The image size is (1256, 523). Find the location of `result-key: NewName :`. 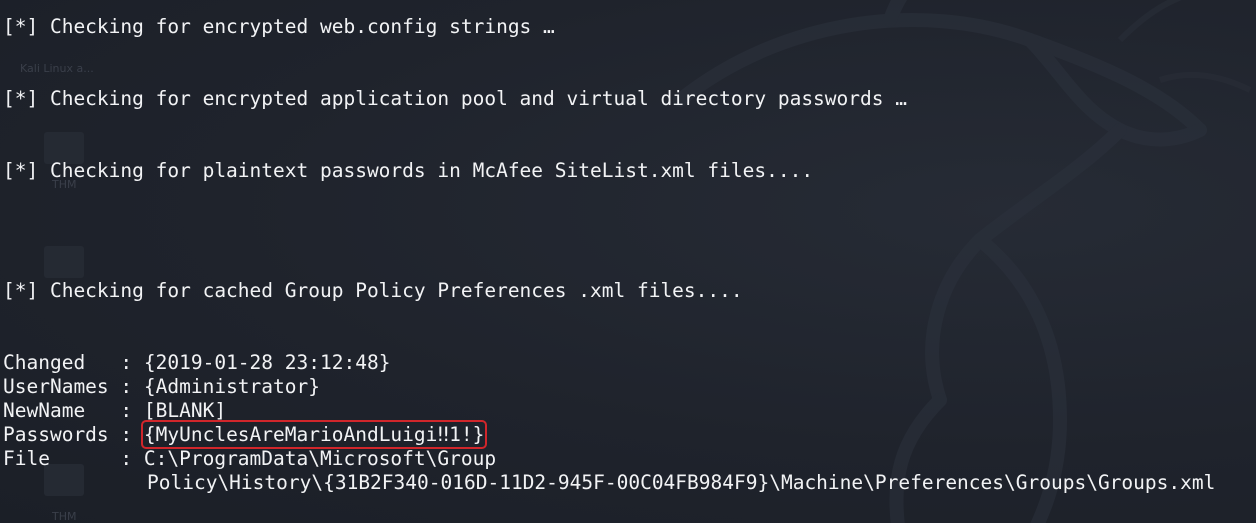

result-key: NewName : is located at coordinates (73, 410).